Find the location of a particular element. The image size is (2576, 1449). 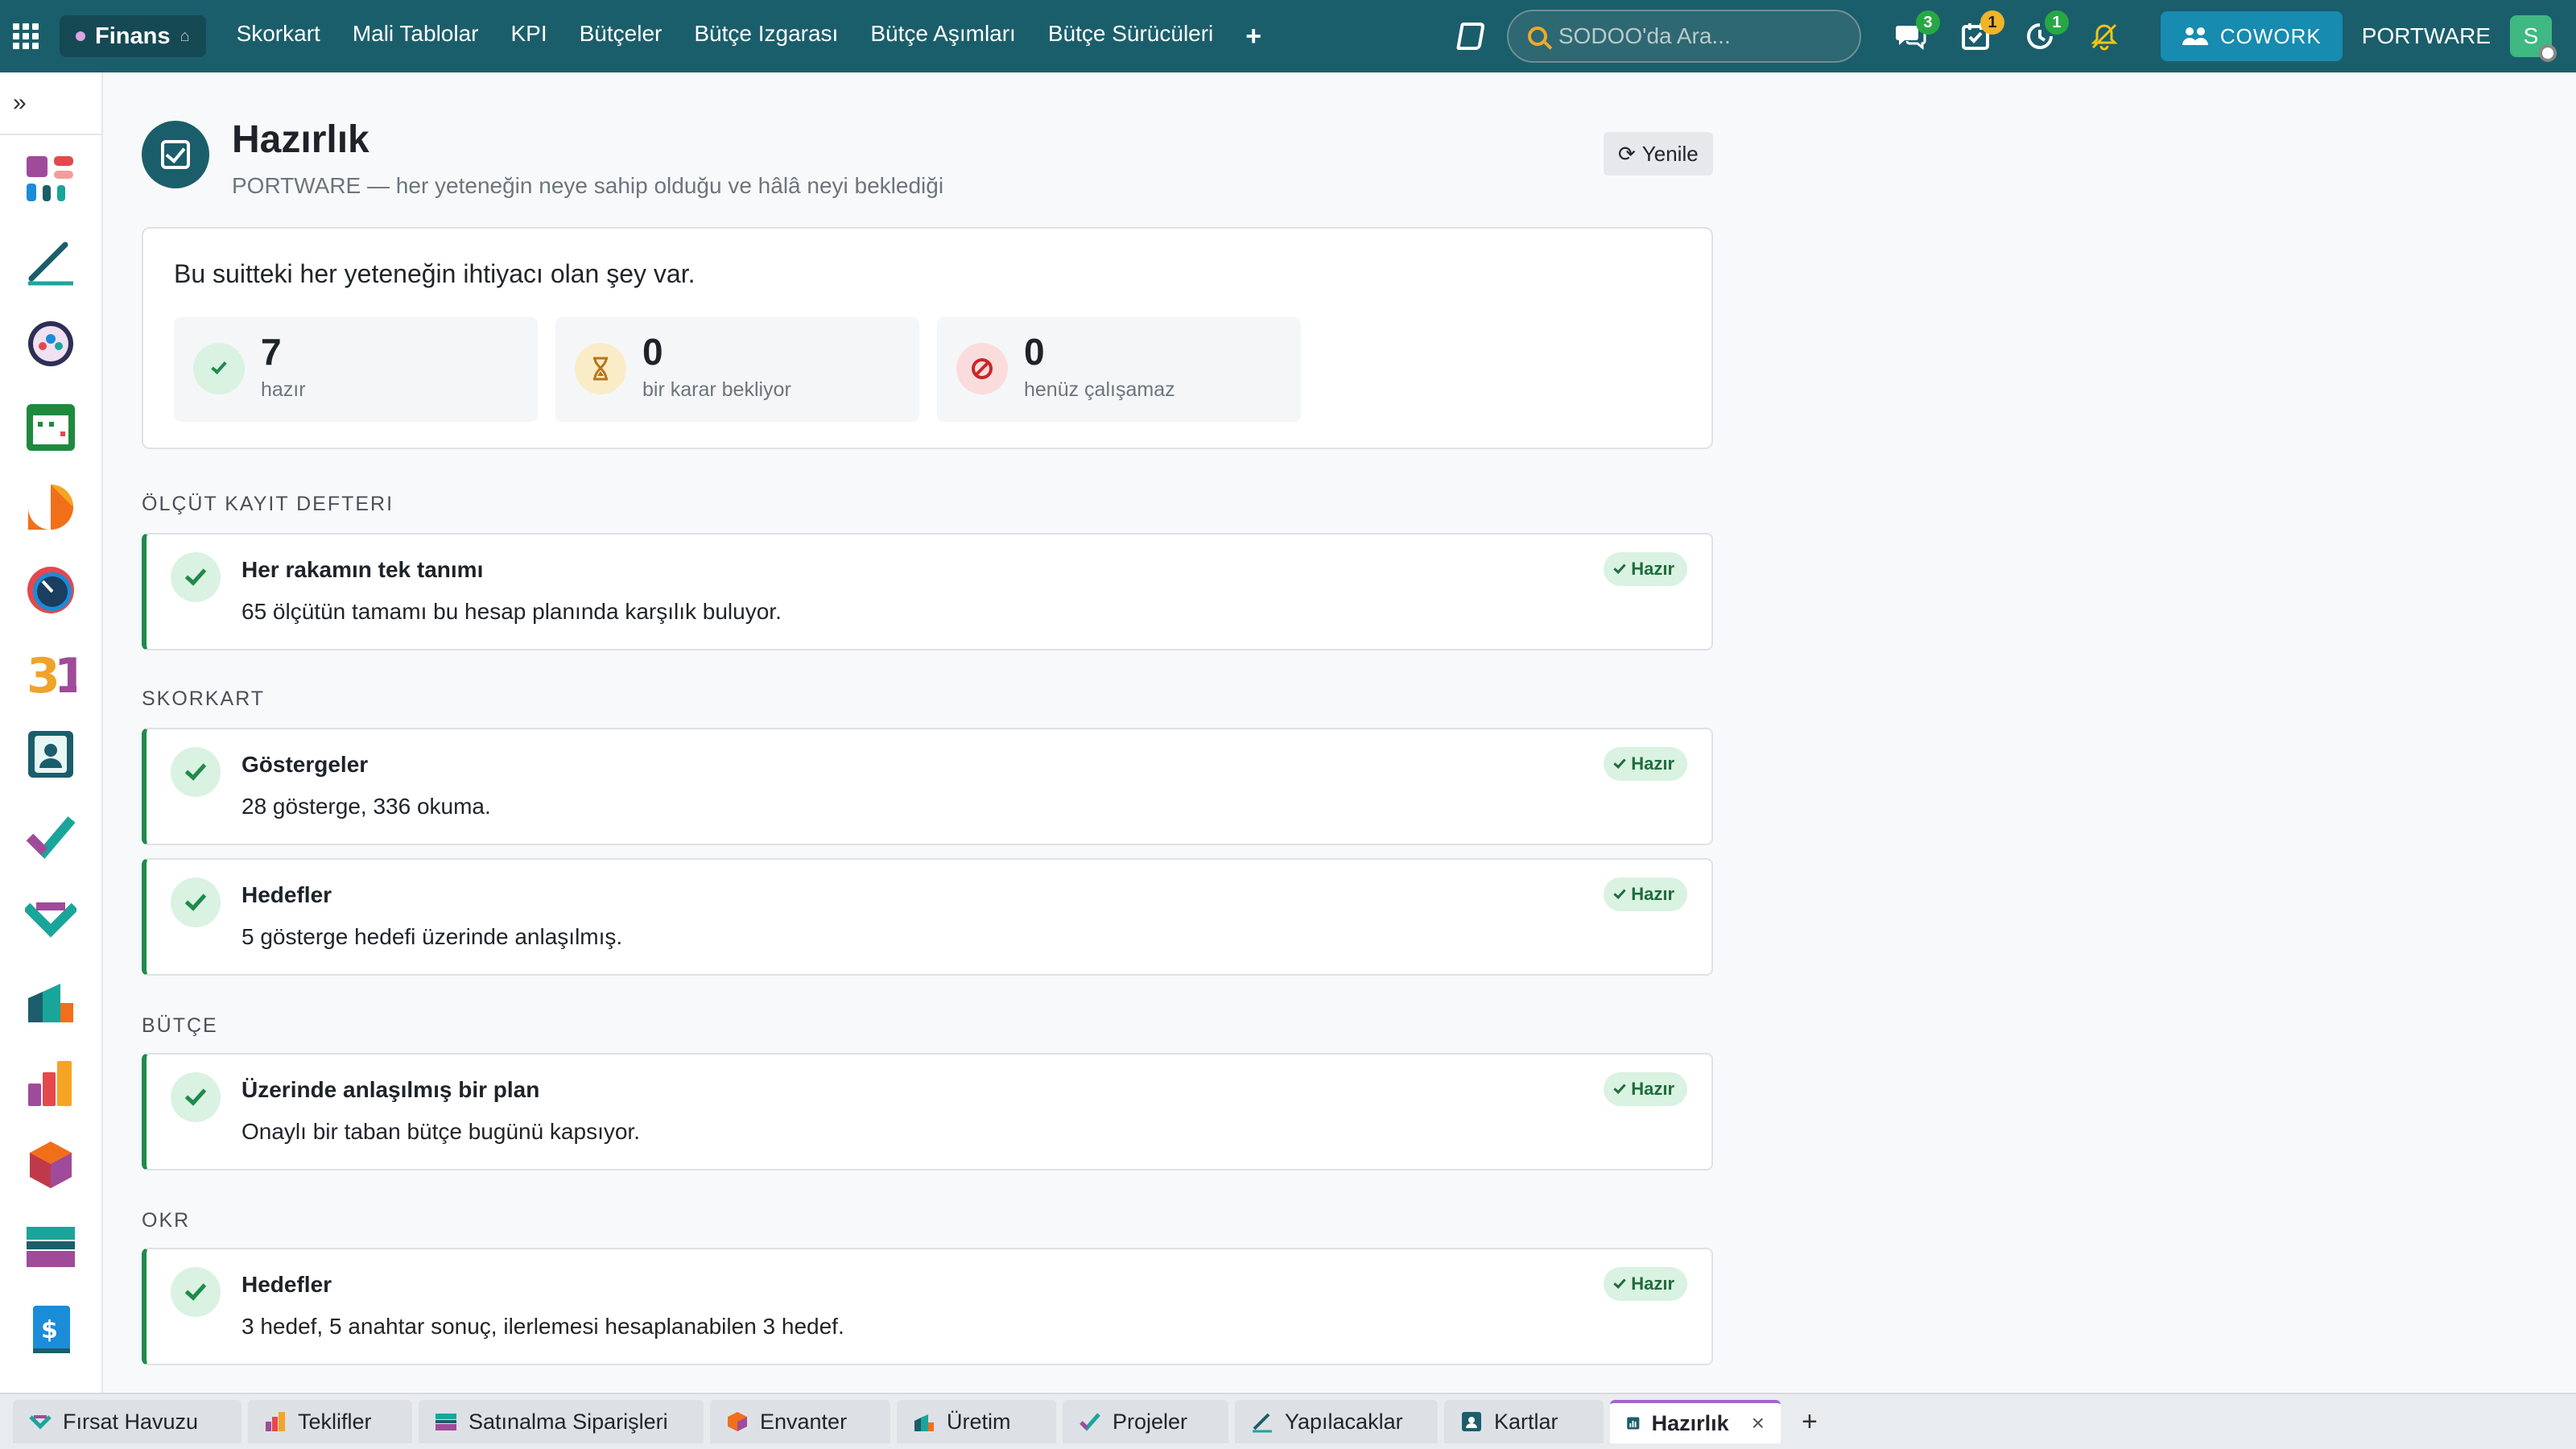

tab-label: Yapılacaklar is located at coordinates (1344, 1421).